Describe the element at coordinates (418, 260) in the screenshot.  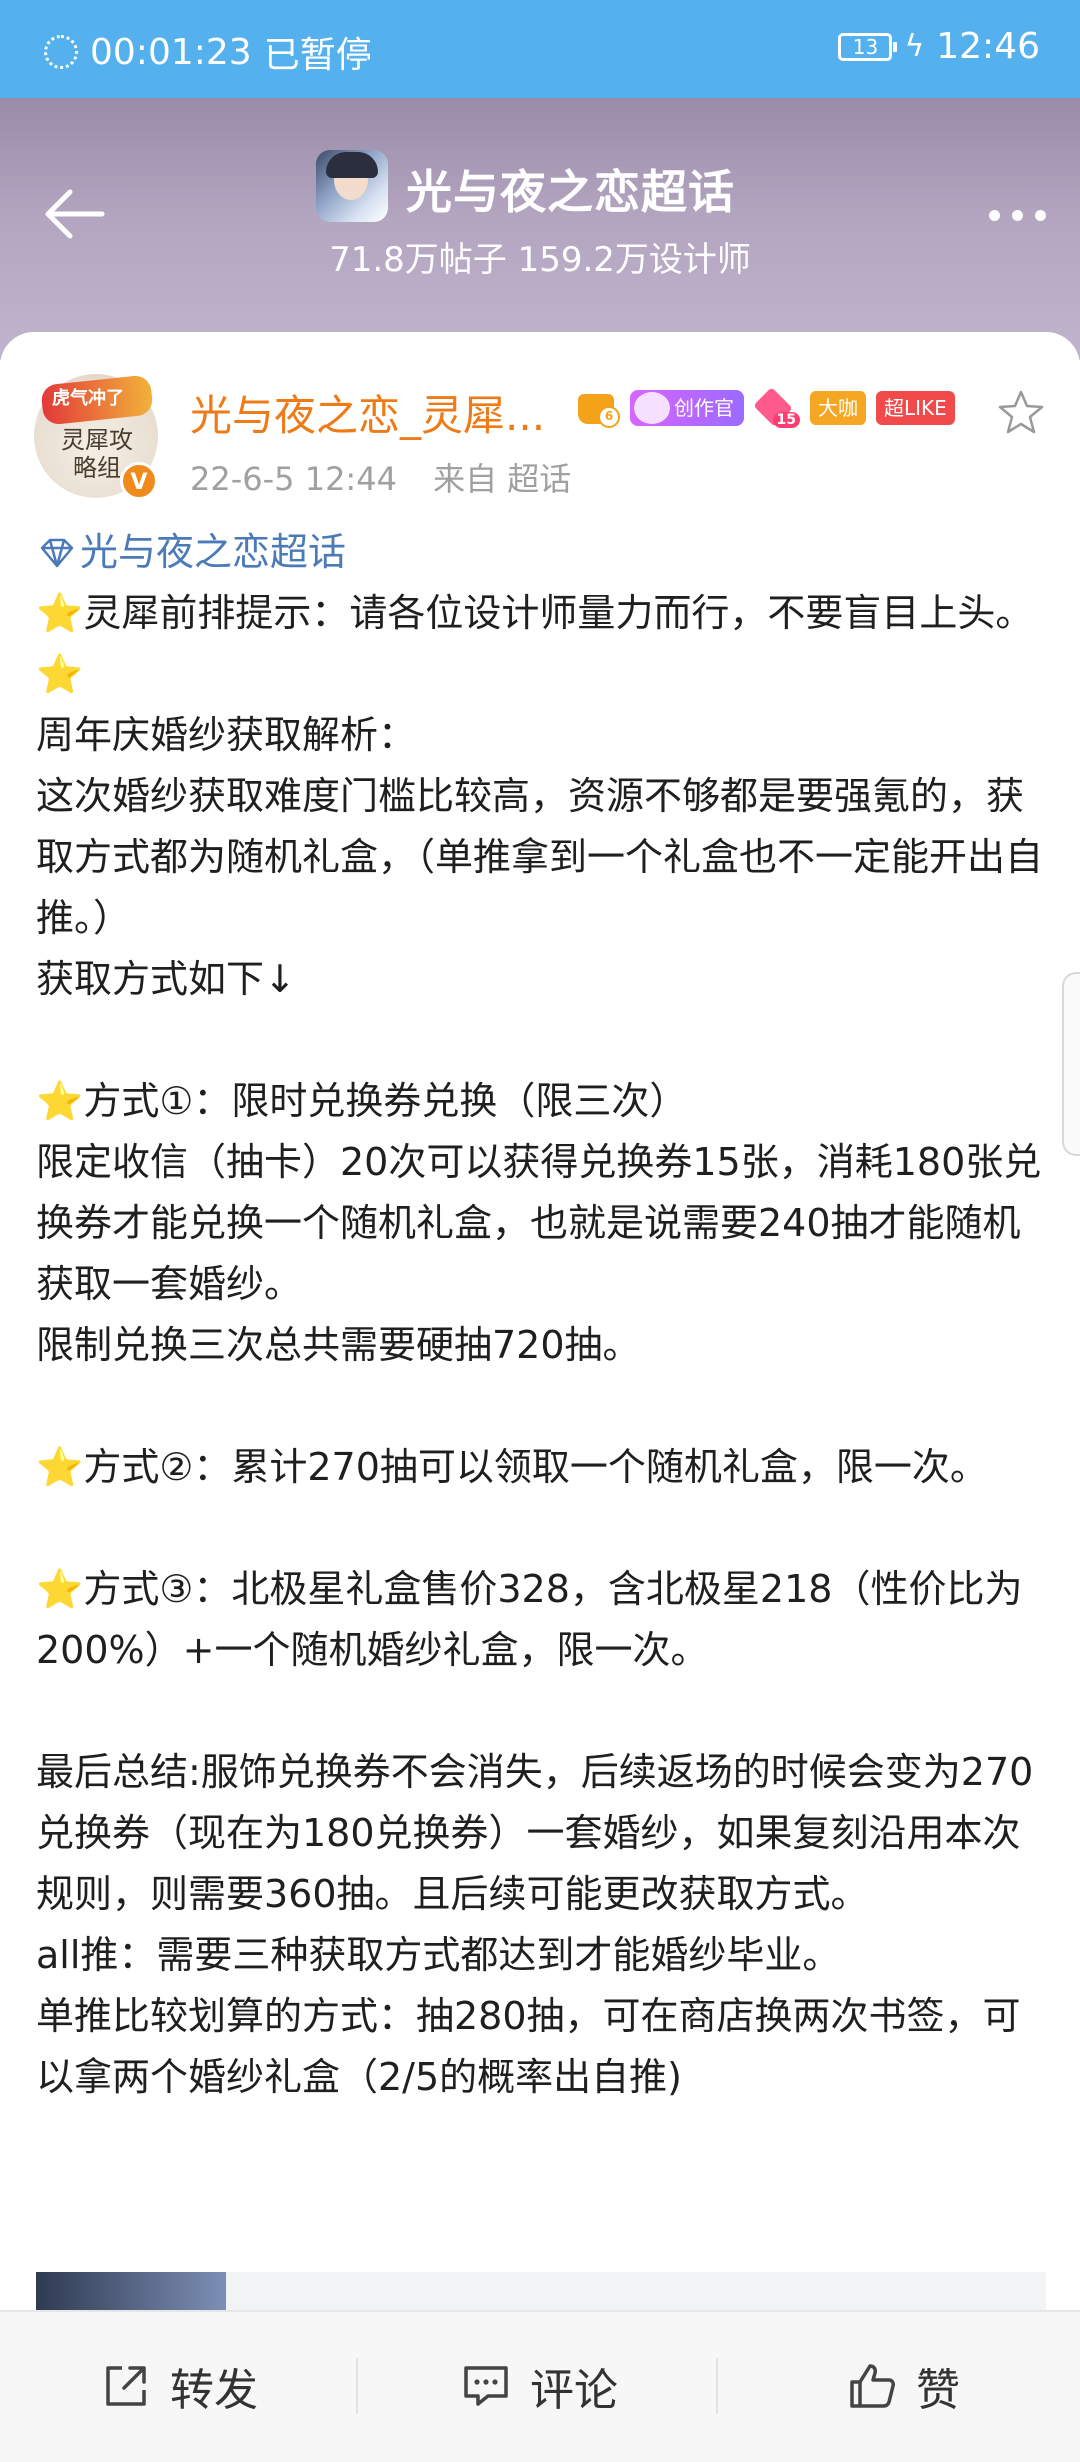
I see `post-count: 71.8万帖子` at that location.